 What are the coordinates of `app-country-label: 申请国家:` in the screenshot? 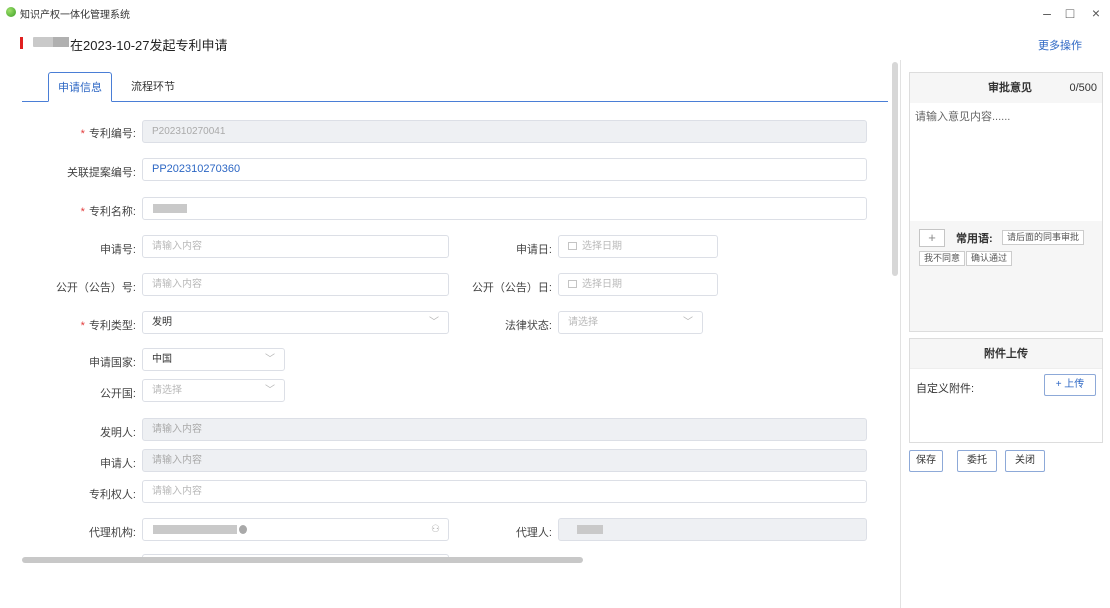 It's located at (112, 363).